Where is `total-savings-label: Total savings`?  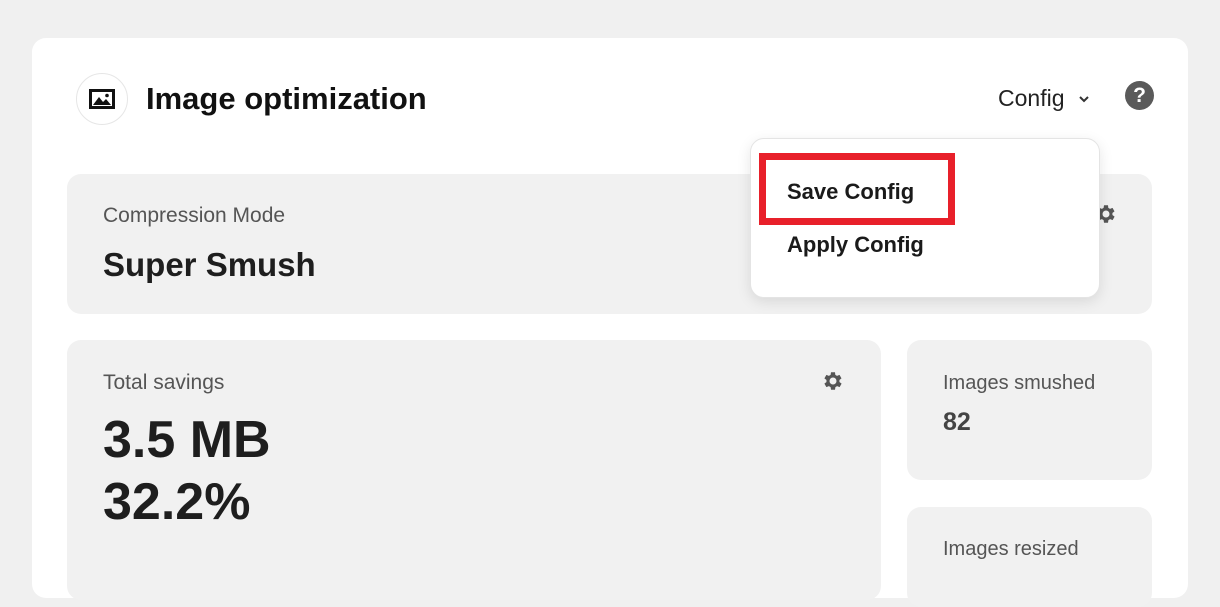
total-savings-label: Total savings is located at coordinates (164, 382).